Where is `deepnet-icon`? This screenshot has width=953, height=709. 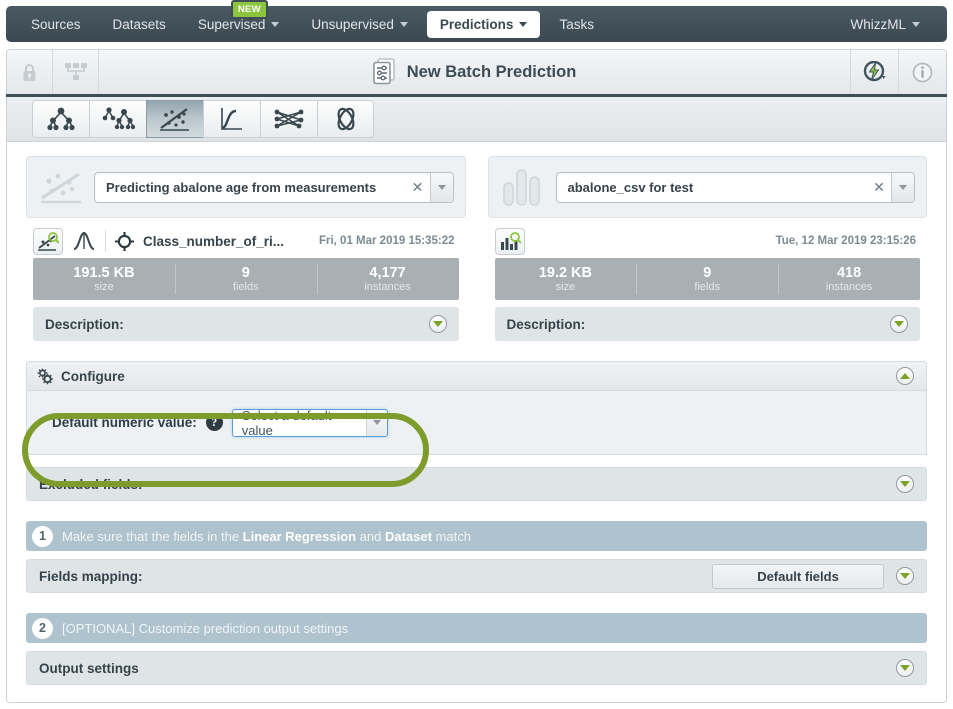
deepnet-icon is located at coordinates (289, 119).